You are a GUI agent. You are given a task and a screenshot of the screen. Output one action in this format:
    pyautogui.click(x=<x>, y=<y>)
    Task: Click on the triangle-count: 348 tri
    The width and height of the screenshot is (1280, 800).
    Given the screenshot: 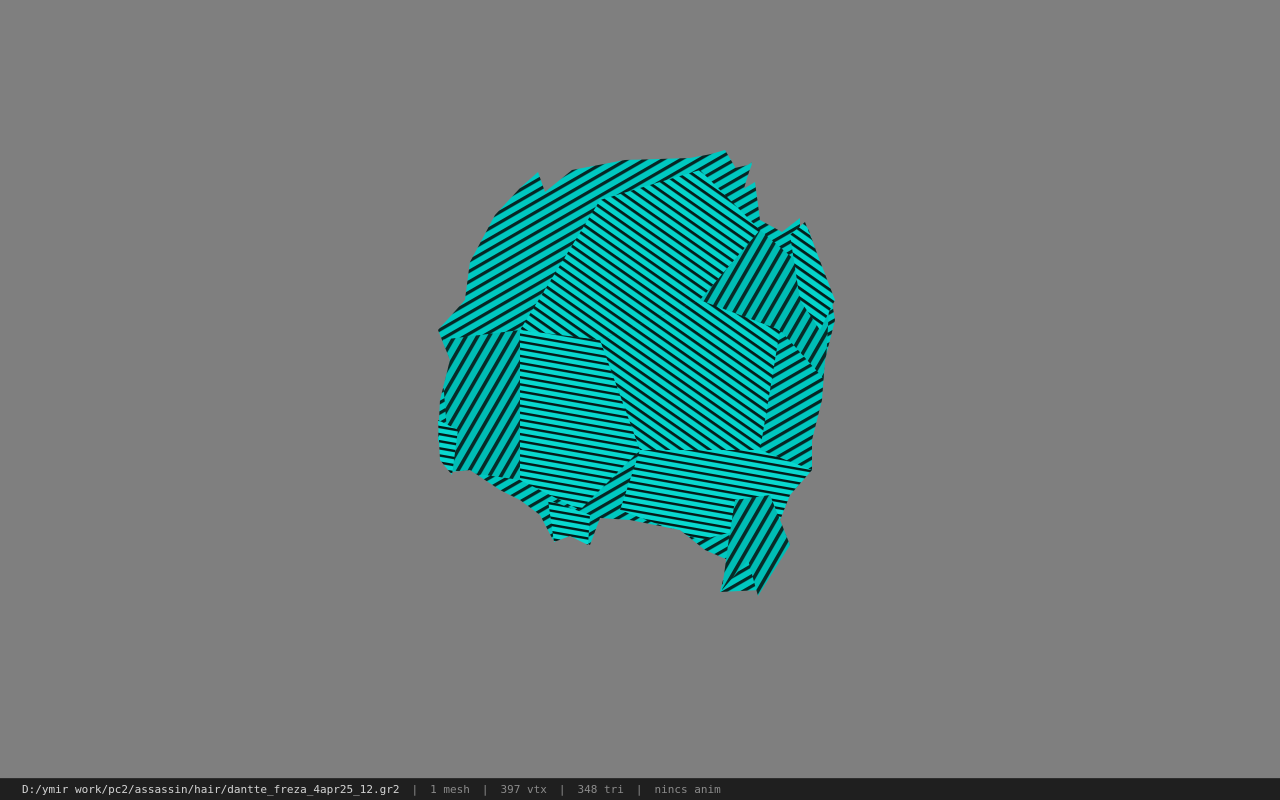 What is the action you would take?
    pyautogui.click(x=600, y=789)
    